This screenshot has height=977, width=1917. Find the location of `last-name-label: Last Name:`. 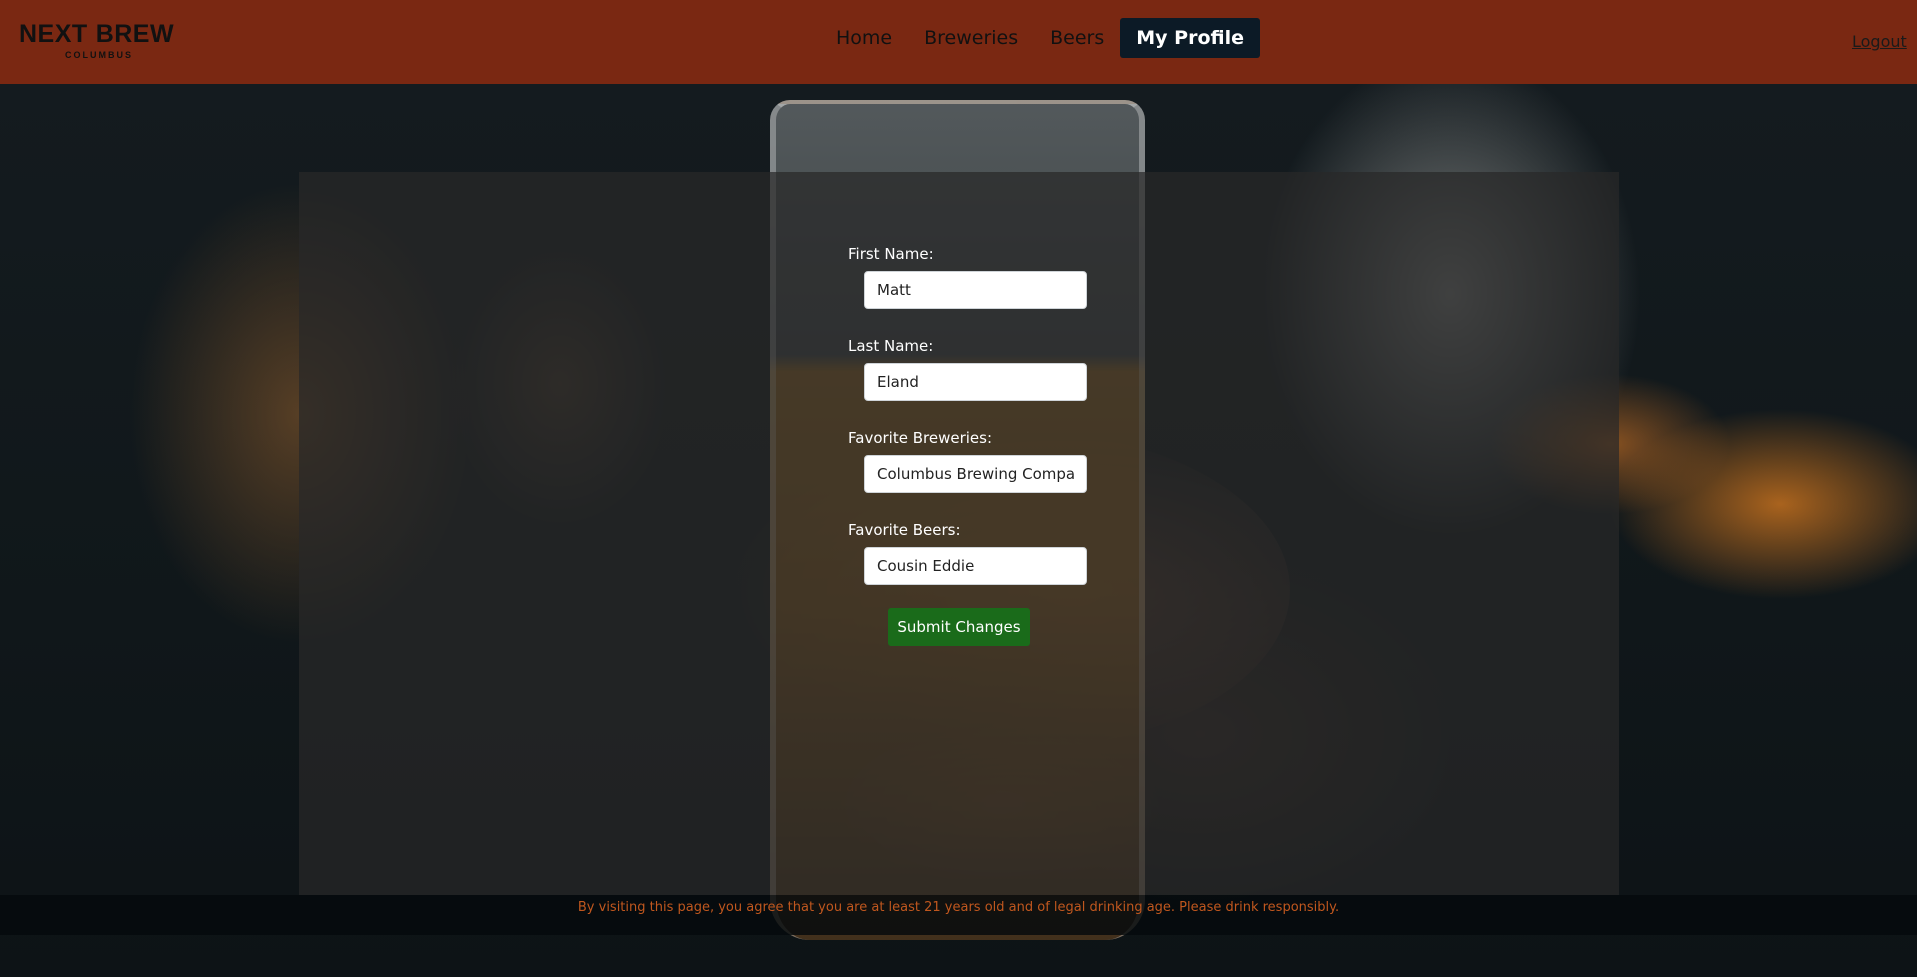

last-name-label: Last Name: is located at coordinates (891, 346).